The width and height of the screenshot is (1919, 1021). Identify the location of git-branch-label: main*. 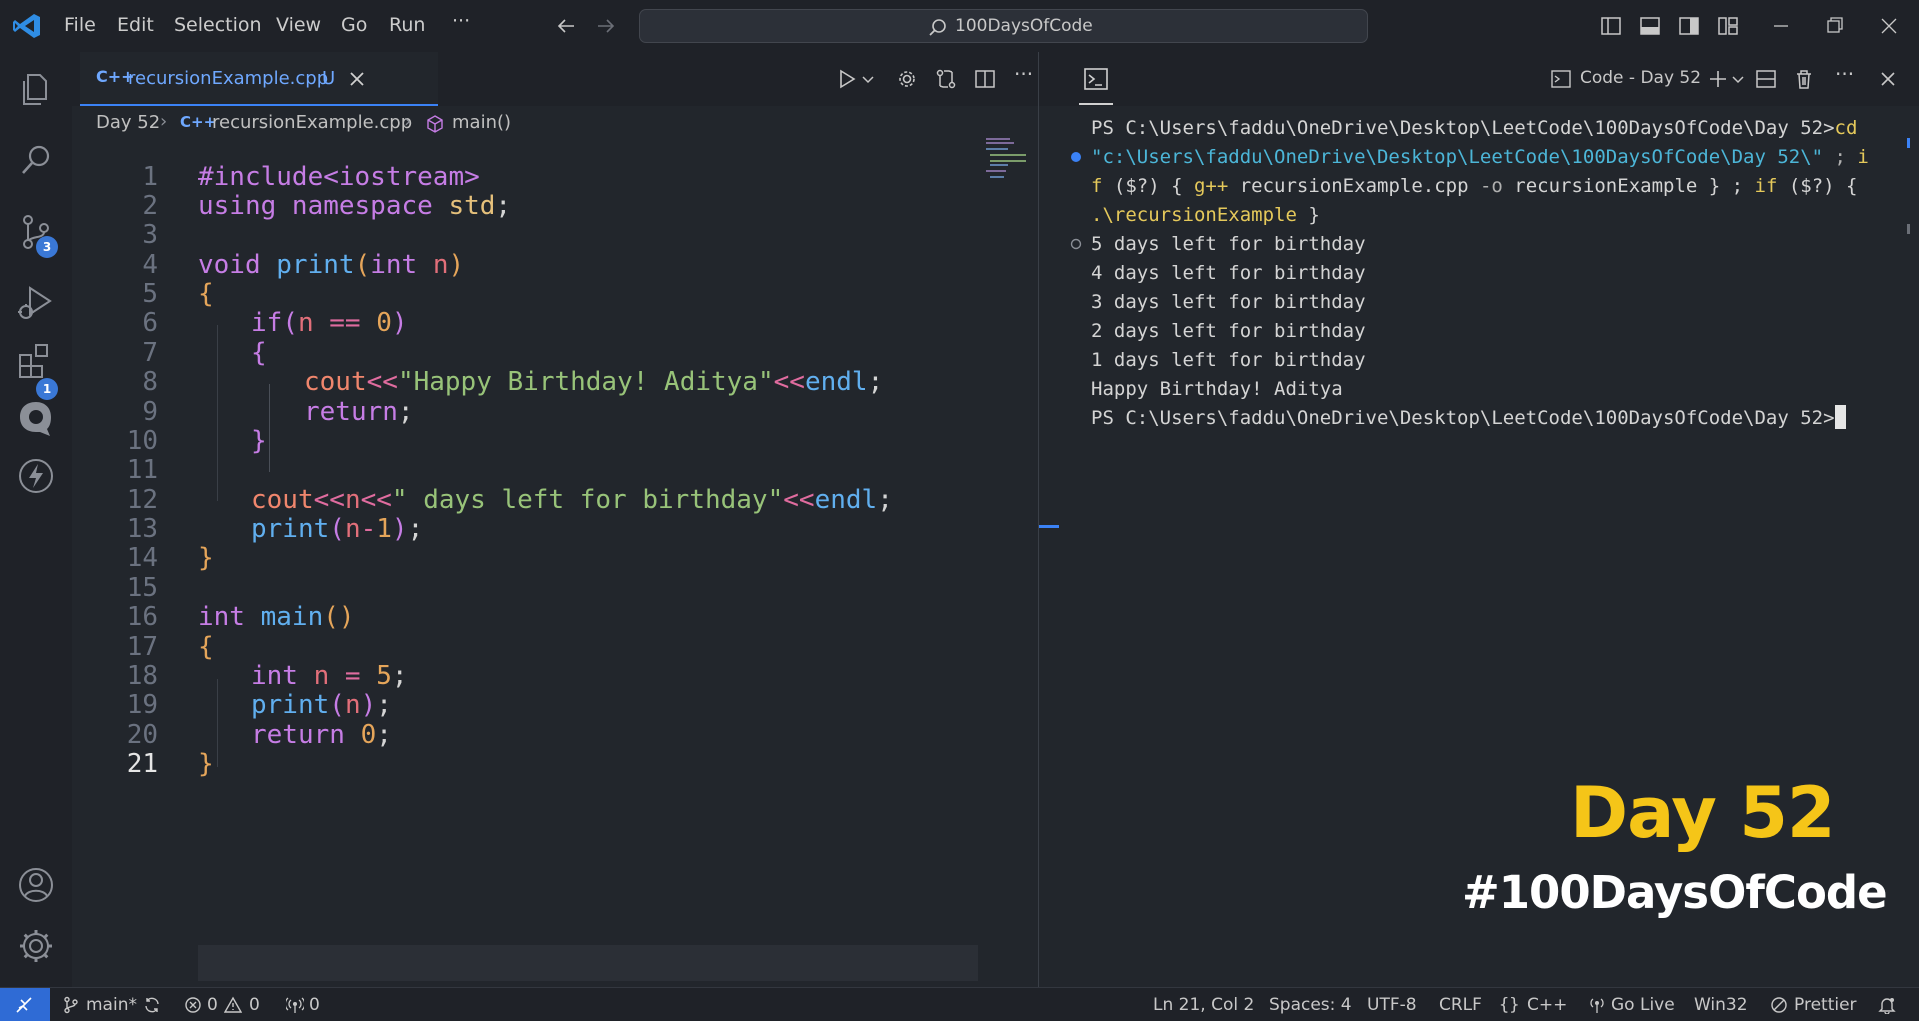
(111, 1005).